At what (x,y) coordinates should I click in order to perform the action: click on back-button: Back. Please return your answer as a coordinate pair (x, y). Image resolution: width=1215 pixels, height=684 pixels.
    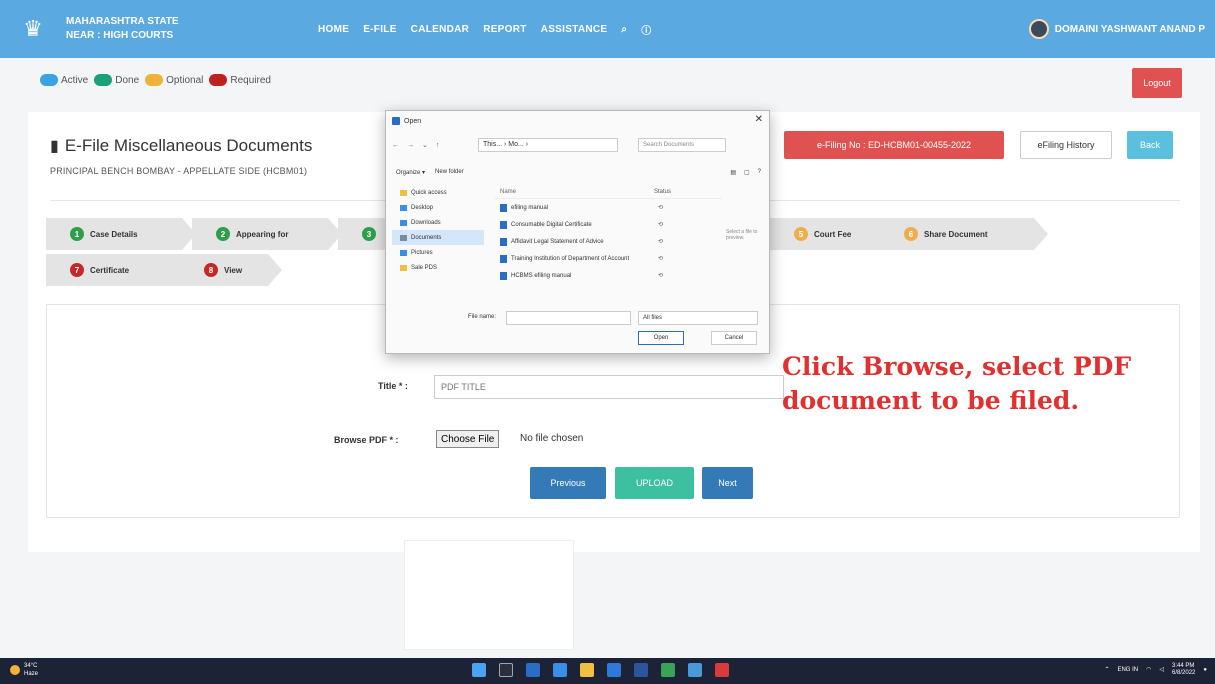
    Looking at the image, I should click on (1150, 145).